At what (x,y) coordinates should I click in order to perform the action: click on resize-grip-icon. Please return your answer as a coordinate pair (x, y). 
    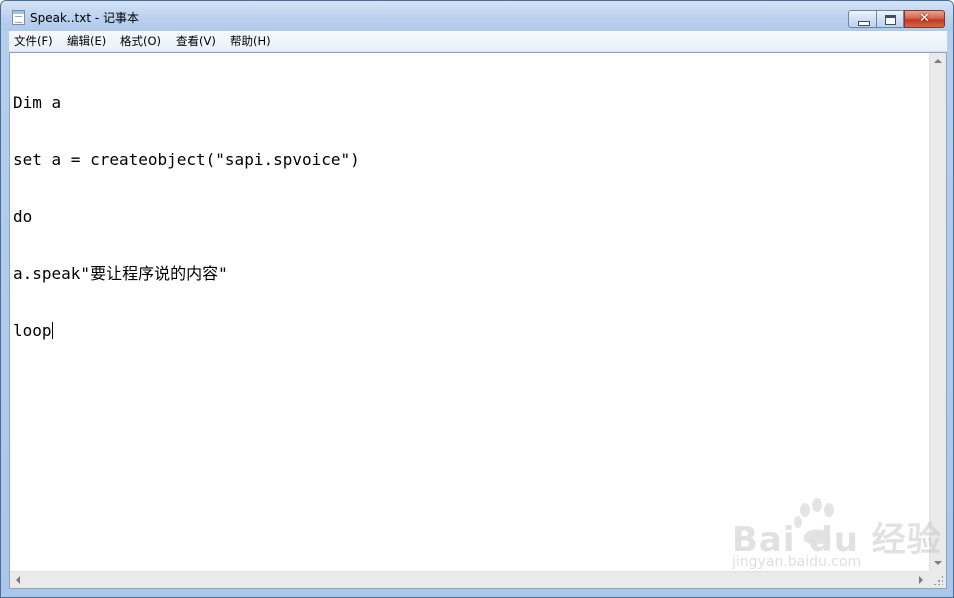
    Looking at the image, I should click on (938, 580).